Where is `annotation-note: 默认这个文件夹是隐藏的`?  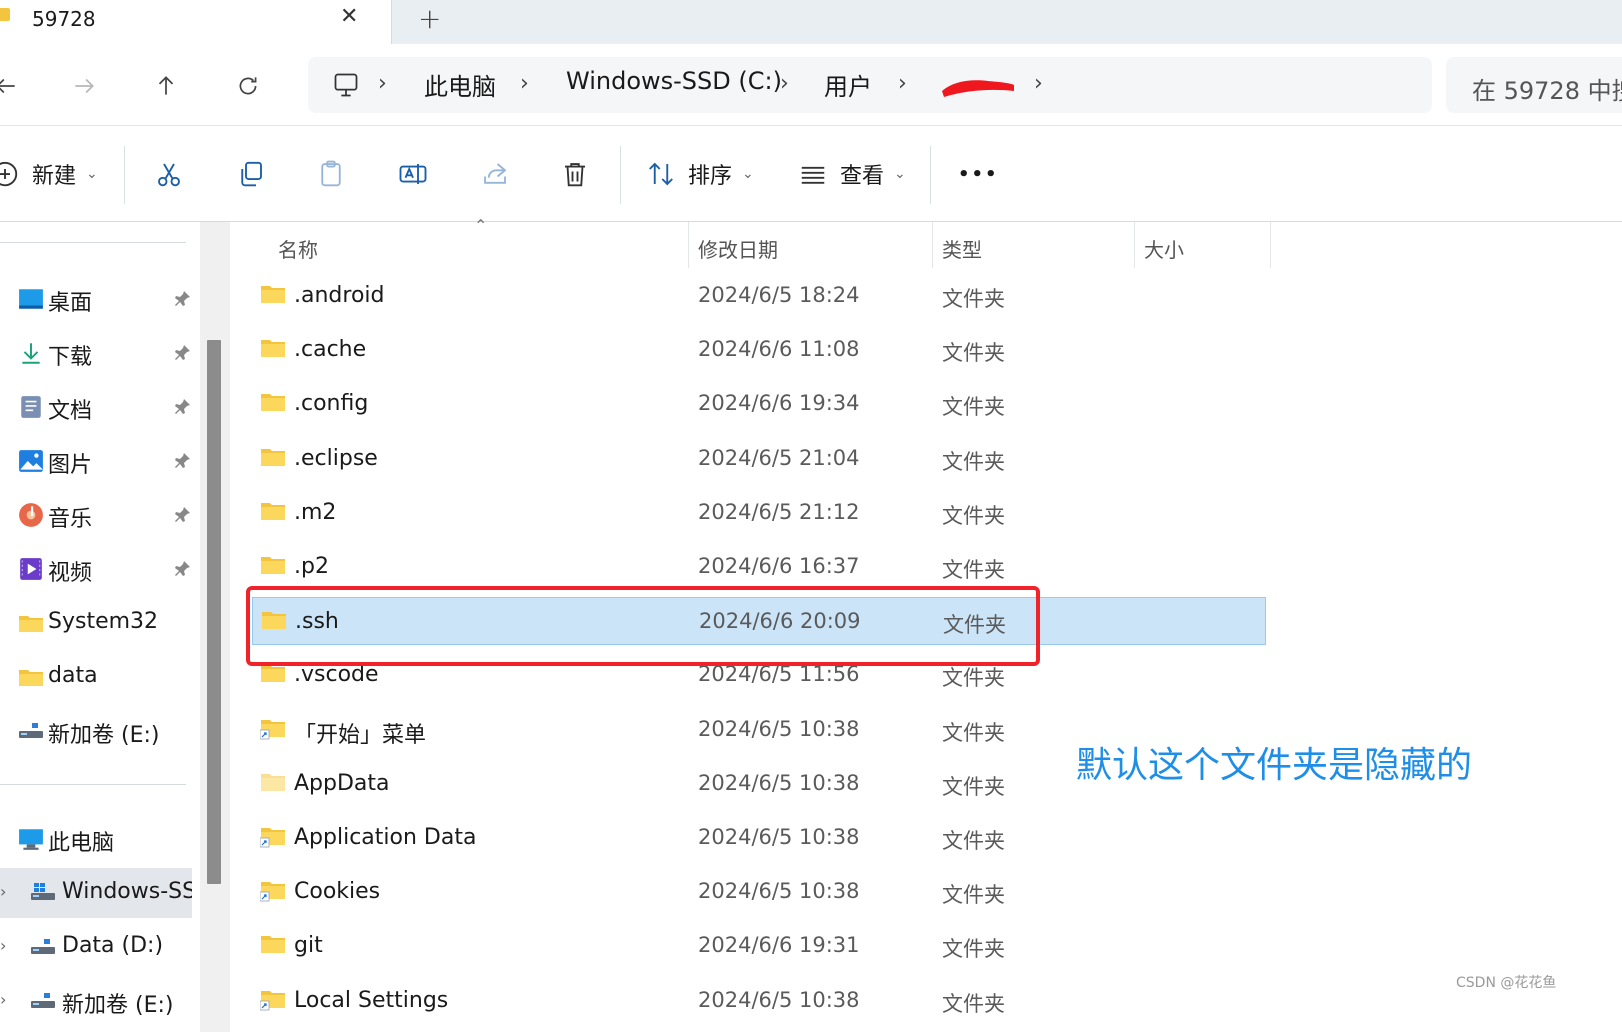
annotation-note: 默认这个文件夹是隐藏的 is located at coordinates (1274, 765).